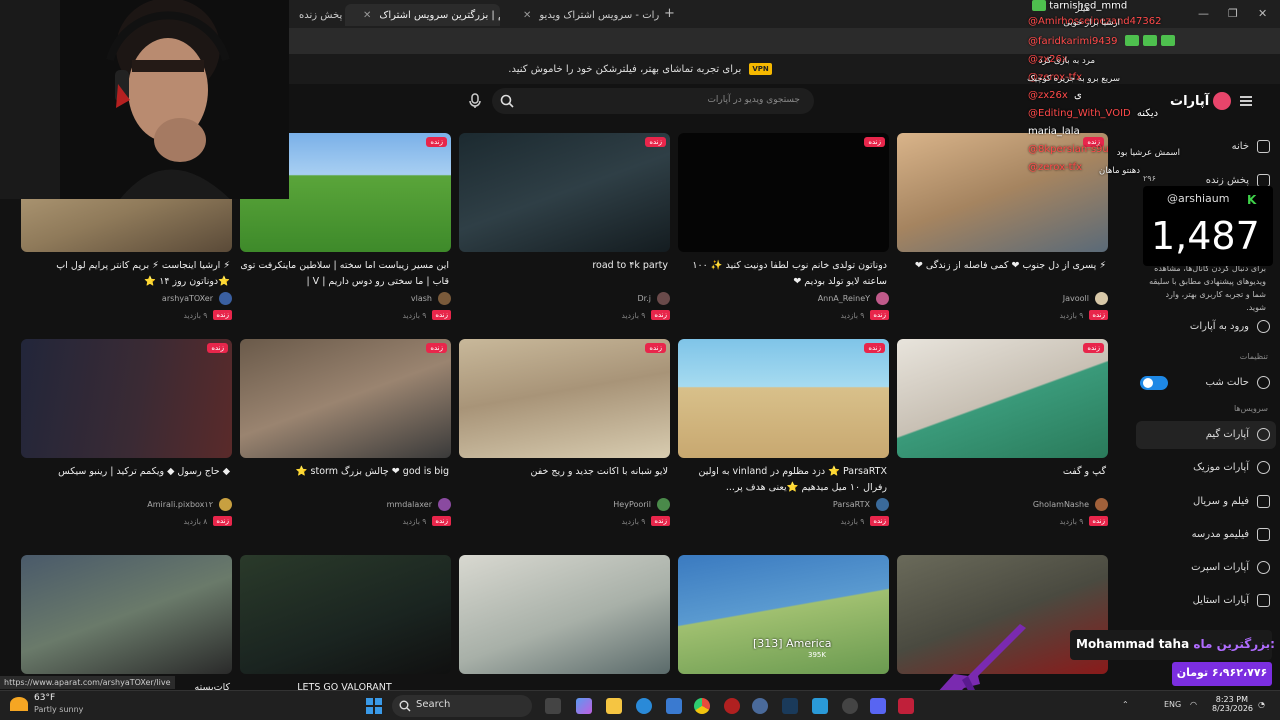 The width and height of the screenshot is (1280, 720). I want to click on stream-title: گپ و گفت, so click(1002, 480).